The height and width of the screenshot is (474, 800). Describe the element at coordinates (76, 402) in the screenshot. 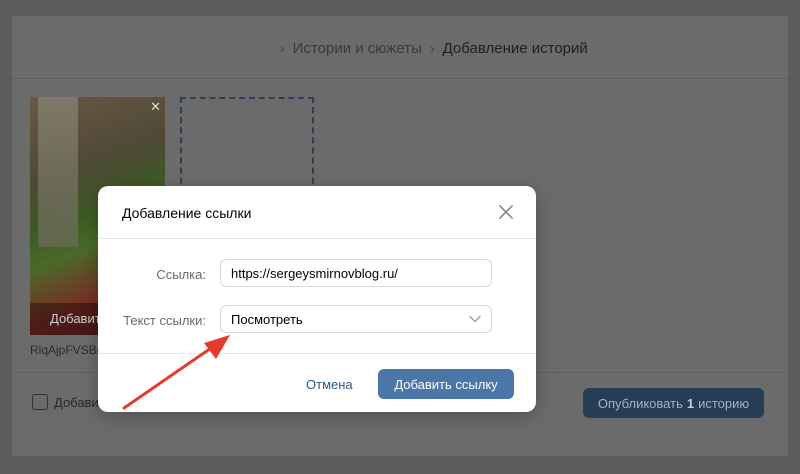

I see `footer-checkbox-label: Добави` at that location.